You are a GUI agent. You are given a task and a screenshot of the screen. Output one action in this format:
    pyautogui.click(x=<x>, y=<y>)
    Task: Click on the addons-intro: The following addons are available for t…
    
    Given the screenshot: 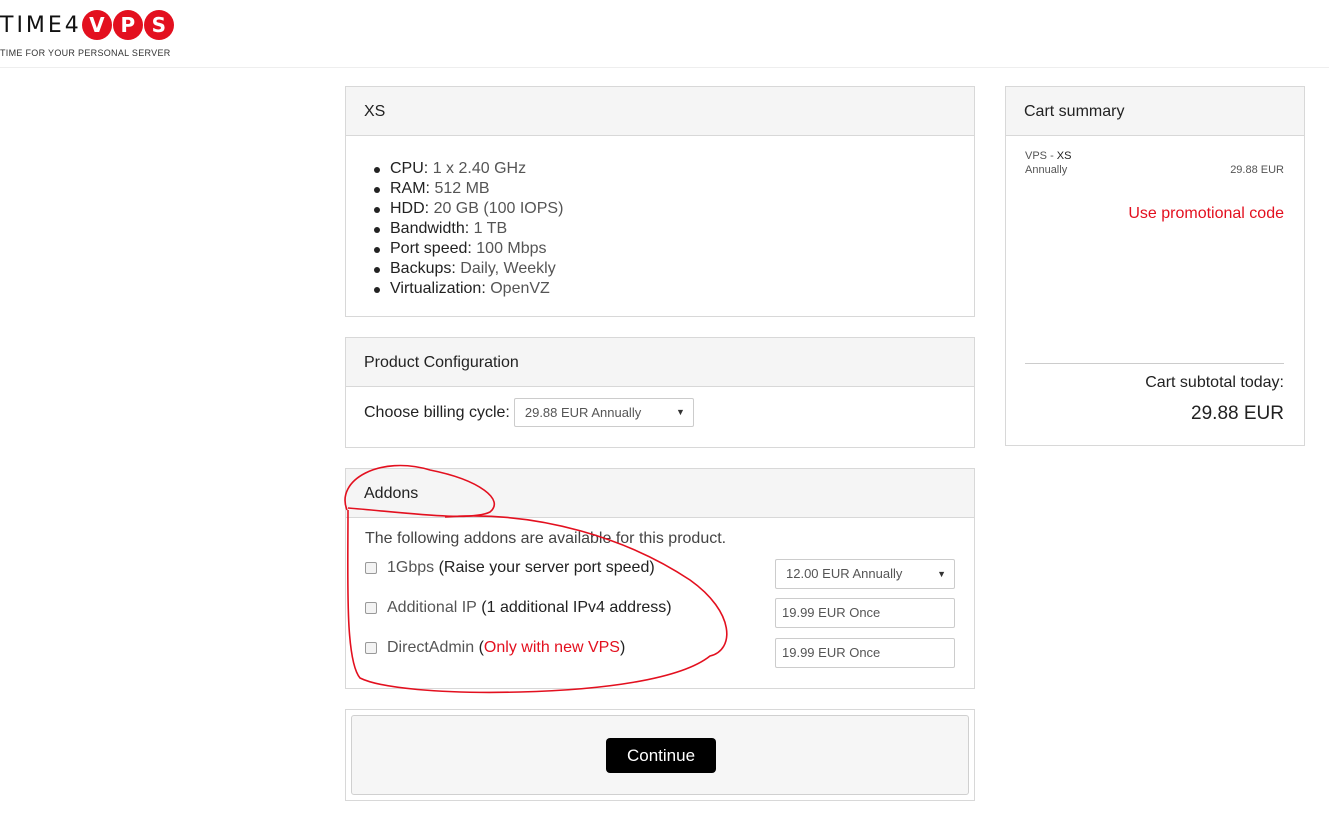 What is the action you would take?
    pyautogui.click(x=546, y=538)
    